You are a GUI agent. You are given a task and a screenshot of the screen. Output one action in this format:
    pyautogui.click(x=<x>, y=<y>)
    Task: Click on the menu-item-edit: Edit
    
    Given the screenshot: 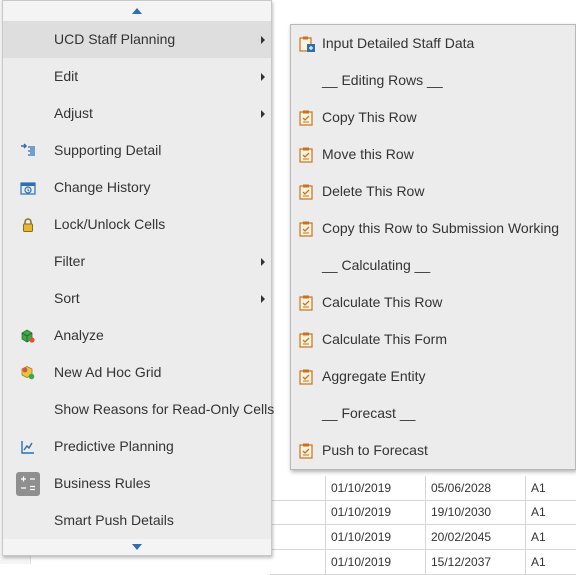 What is the action you would take?
    pyautogui.click(x=137, y=76)
    